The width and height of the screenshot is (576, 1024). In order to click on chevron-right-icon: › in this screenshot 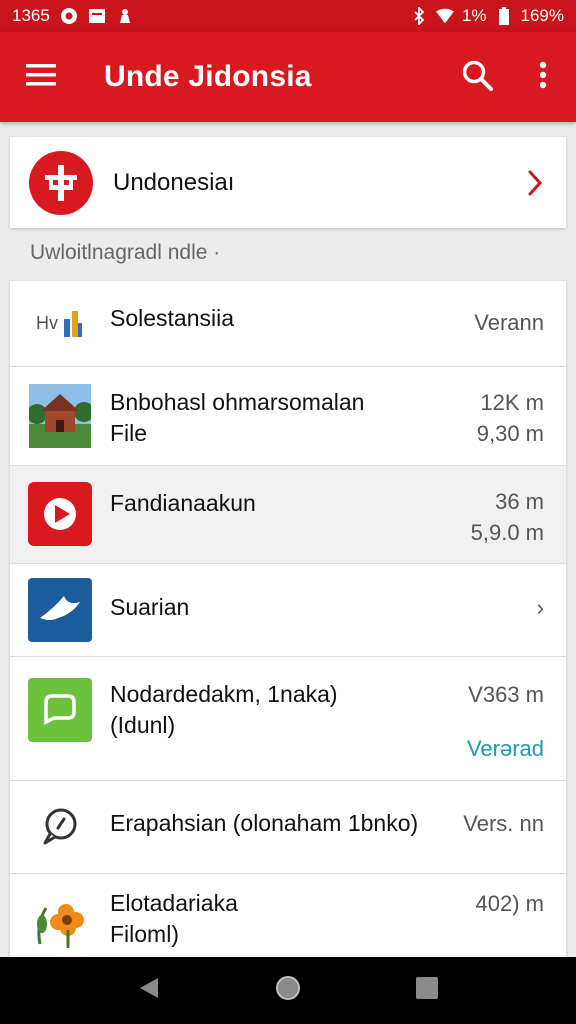, I will do `click(540, 607)`.